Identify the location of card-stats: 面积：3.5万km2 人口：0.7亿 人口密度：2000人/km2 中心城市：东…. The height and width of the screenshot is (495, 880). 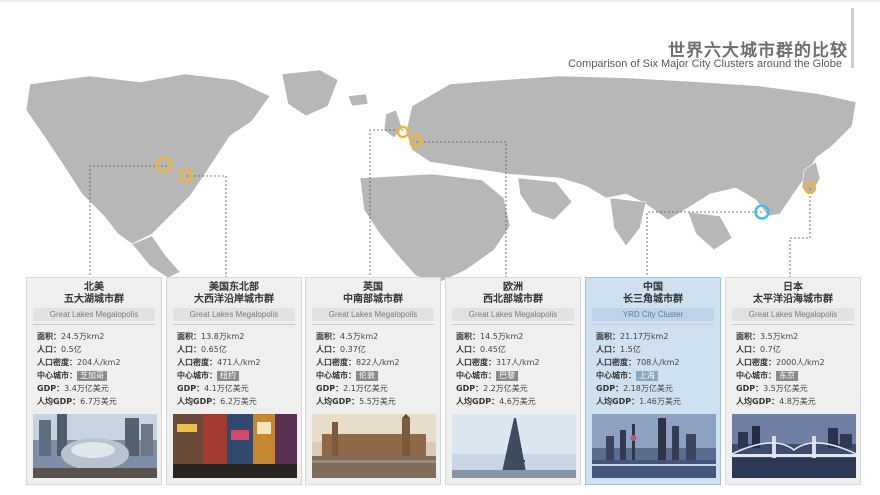
(797, 369).